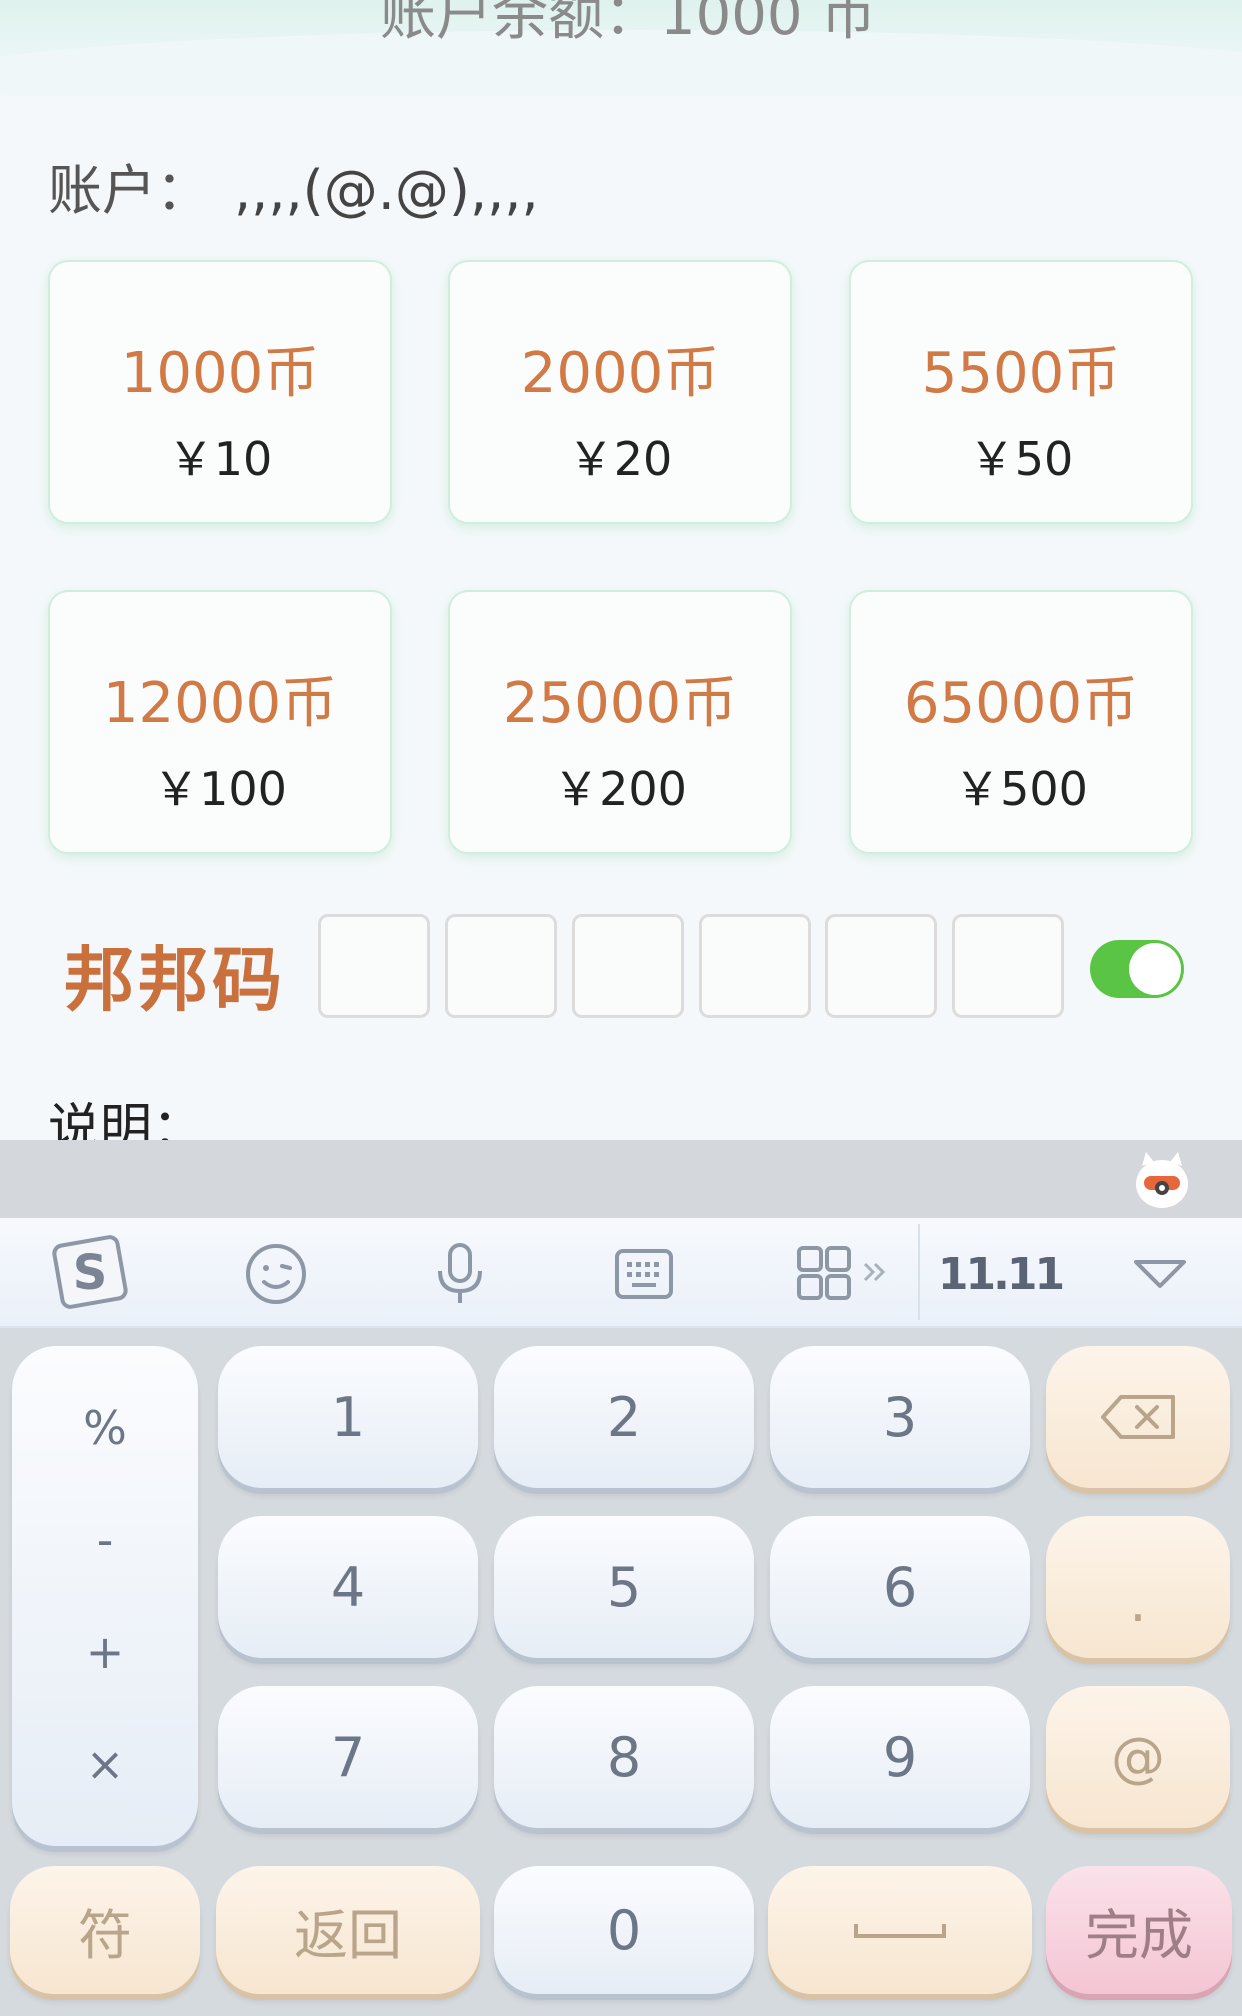  I want to click on key-2: 2, so click(624, 1417).